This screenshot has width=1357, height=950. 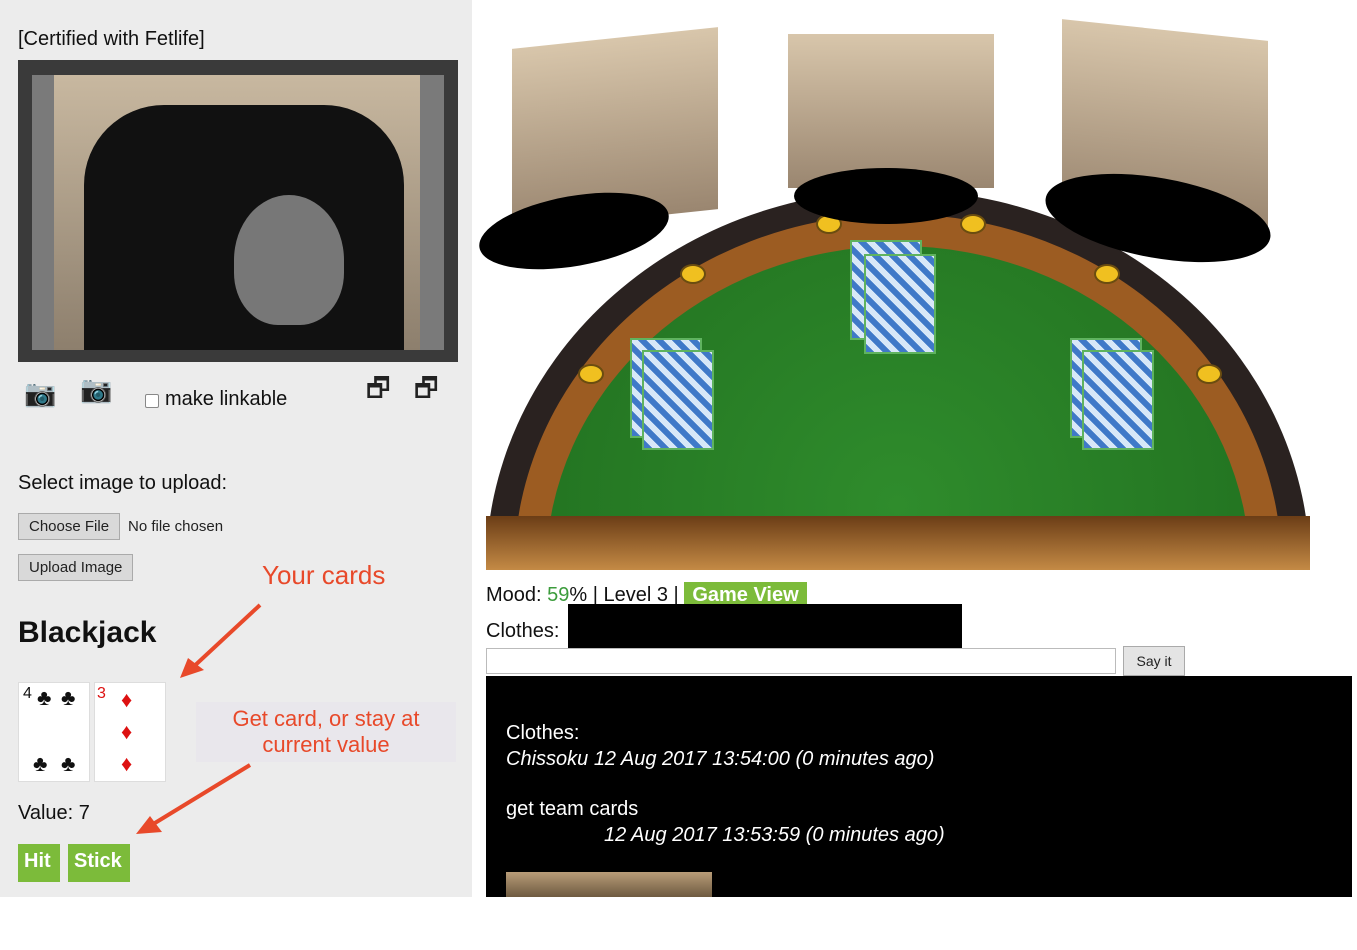 I want to click on chat-message: Clothes:, so click(x=543, y=733).